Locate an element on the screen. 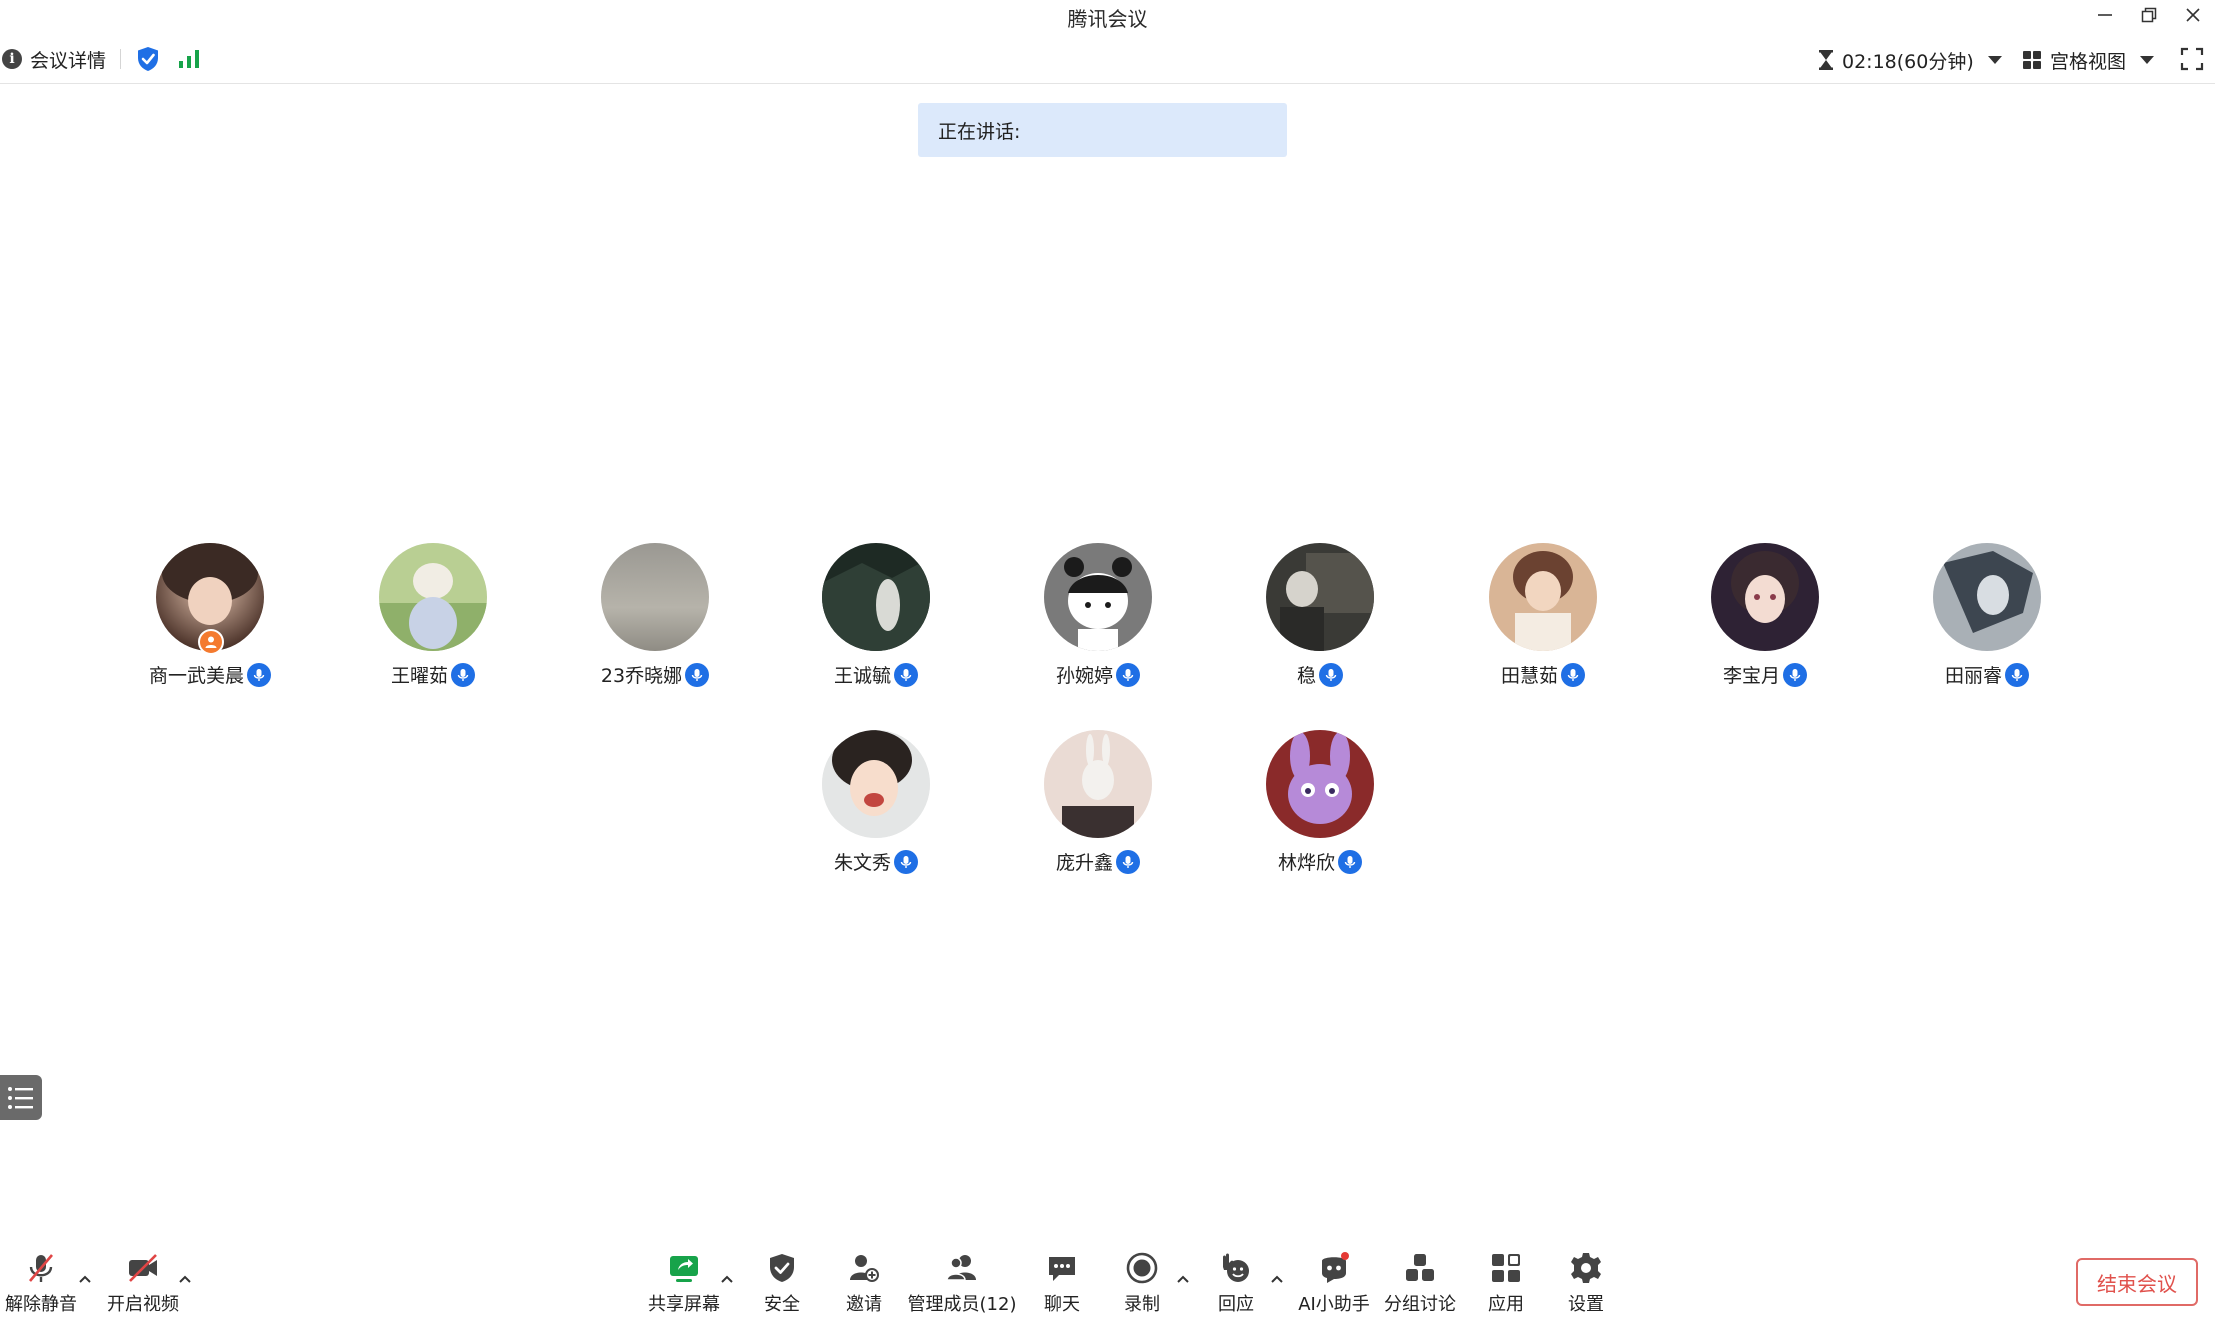  manage-members-label: 管理成员(12) is located at coordinates (962, 1304).